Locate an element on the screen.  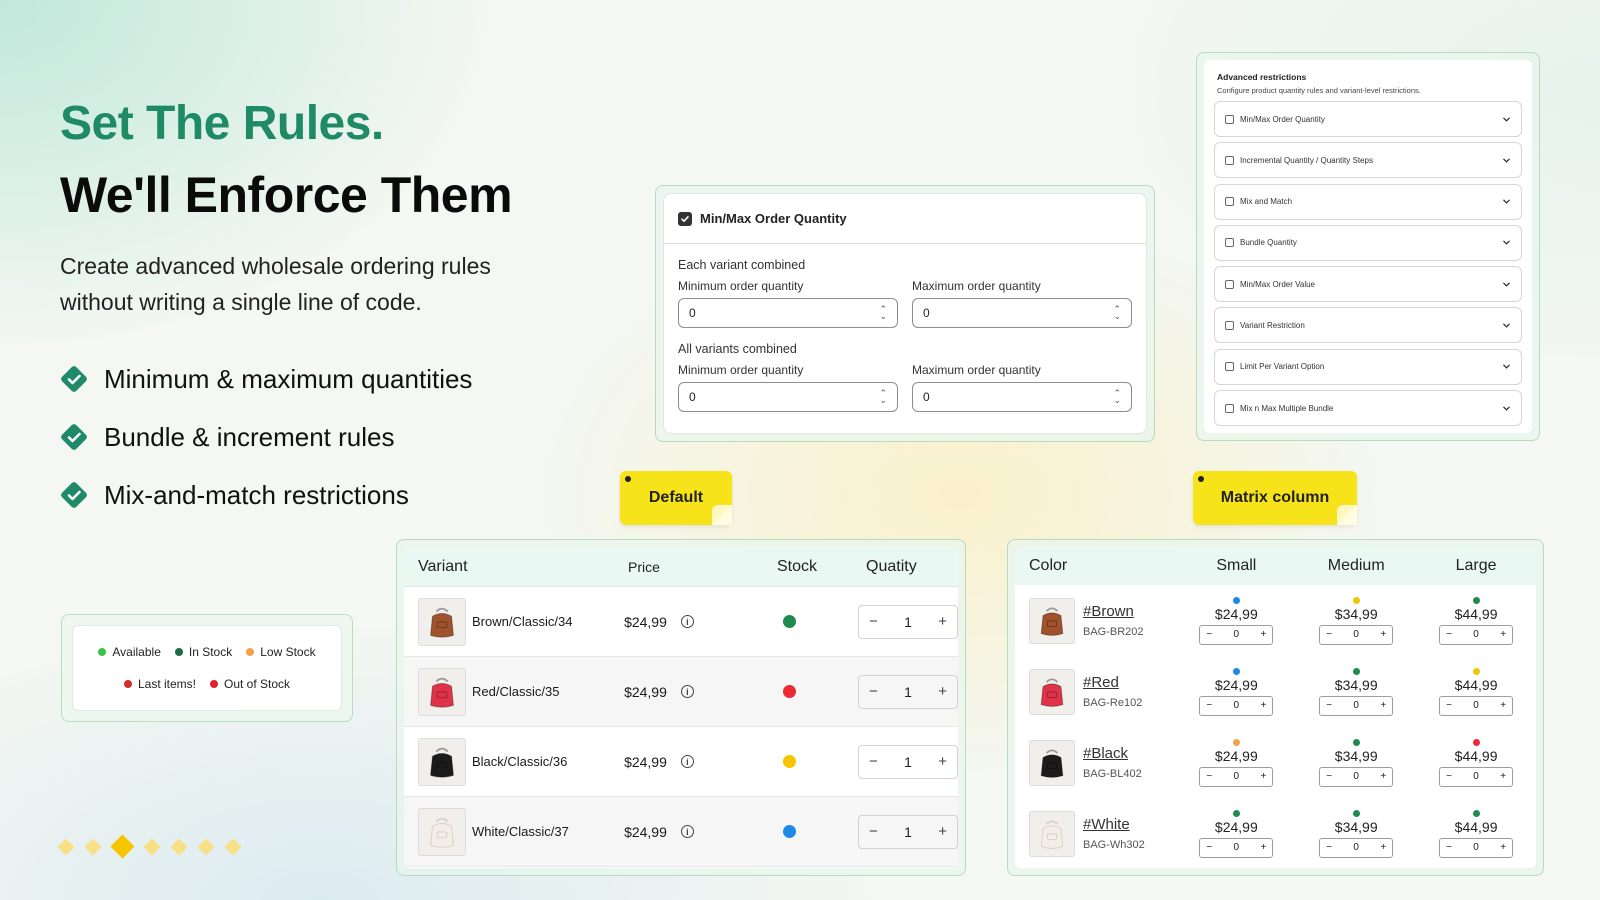
restriction-item: Mix n Max Multiple Bundle is located at coordinates (1368, 408).